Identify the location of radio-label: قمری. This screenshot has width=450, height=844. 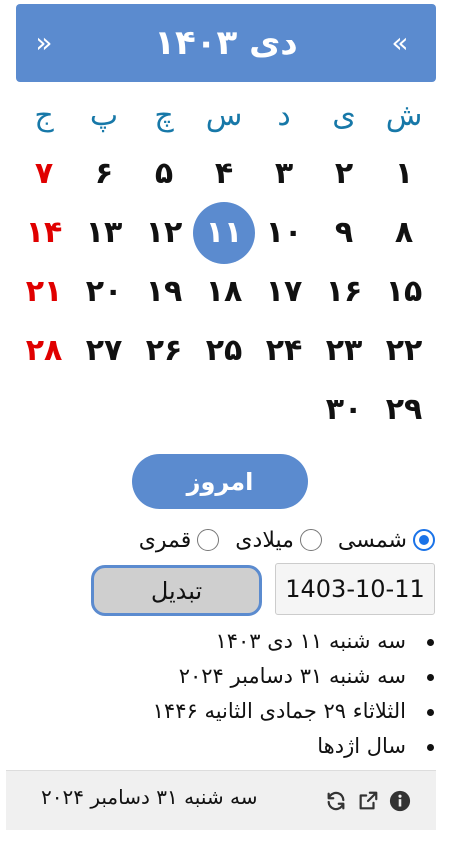
(165, 540).